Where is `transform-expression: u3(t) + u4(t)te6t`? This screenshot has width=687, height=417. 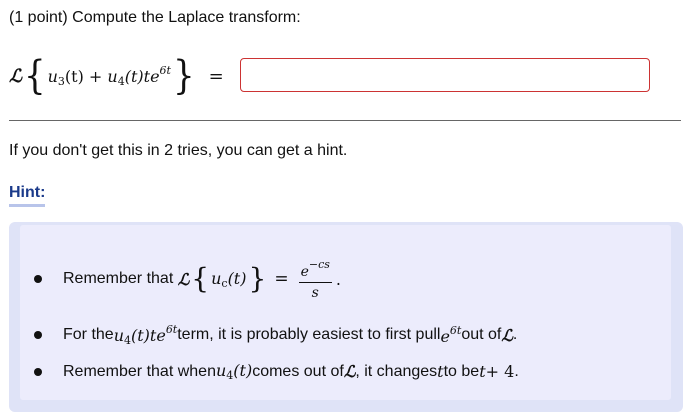 transform-expression: u3(t) + u4(t)te6t is located at coordinates (109, 76).